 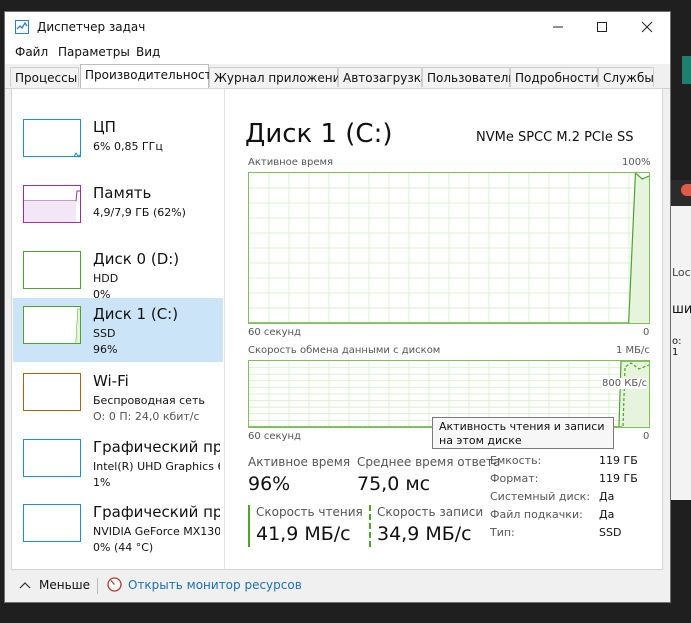 What do you see at coordinates (299, 462) in the screenshot?
I see `active-time-stat-label: Активное время` at bounding box center [299, 462].